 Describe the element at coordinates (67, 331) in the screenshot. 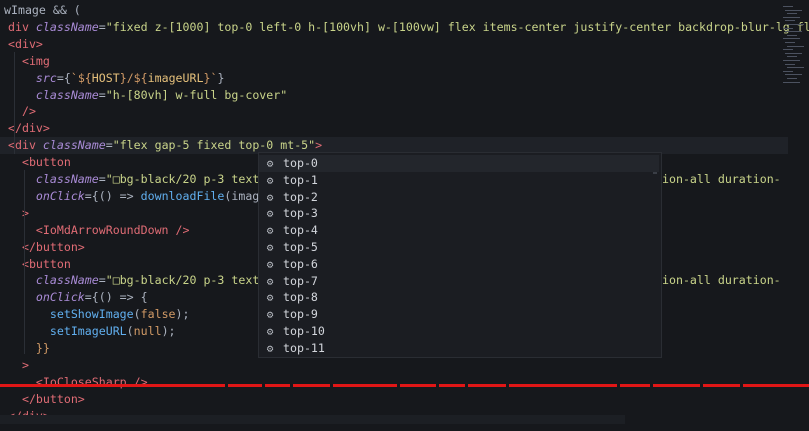

I see `code-token: setImageURL` at that location.